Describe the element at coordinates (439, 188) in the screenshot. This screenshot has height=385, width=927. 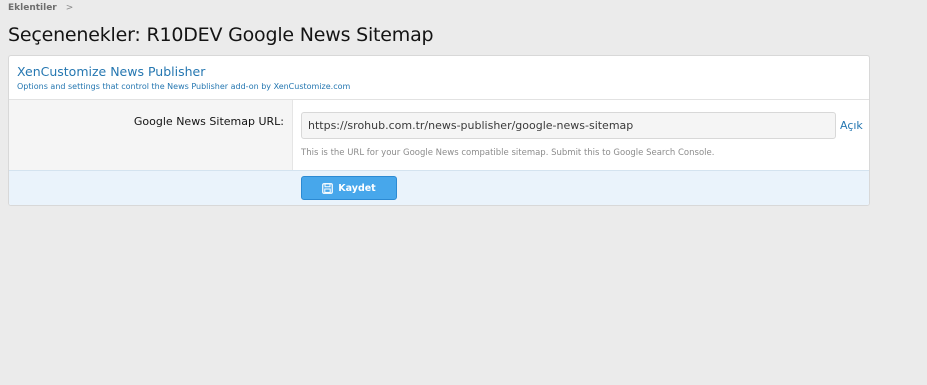
I see `form-footer: Kaydet` at that location.